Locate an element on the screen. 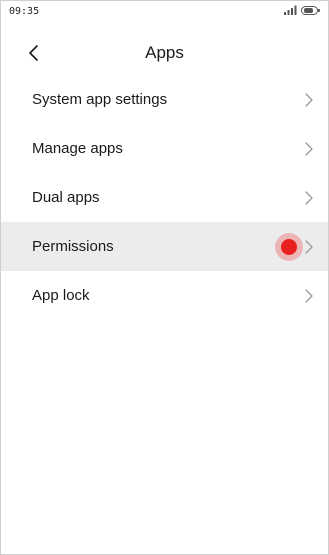  menu-item-dual-apps: Dual apps is located at coordinates (164, 197).